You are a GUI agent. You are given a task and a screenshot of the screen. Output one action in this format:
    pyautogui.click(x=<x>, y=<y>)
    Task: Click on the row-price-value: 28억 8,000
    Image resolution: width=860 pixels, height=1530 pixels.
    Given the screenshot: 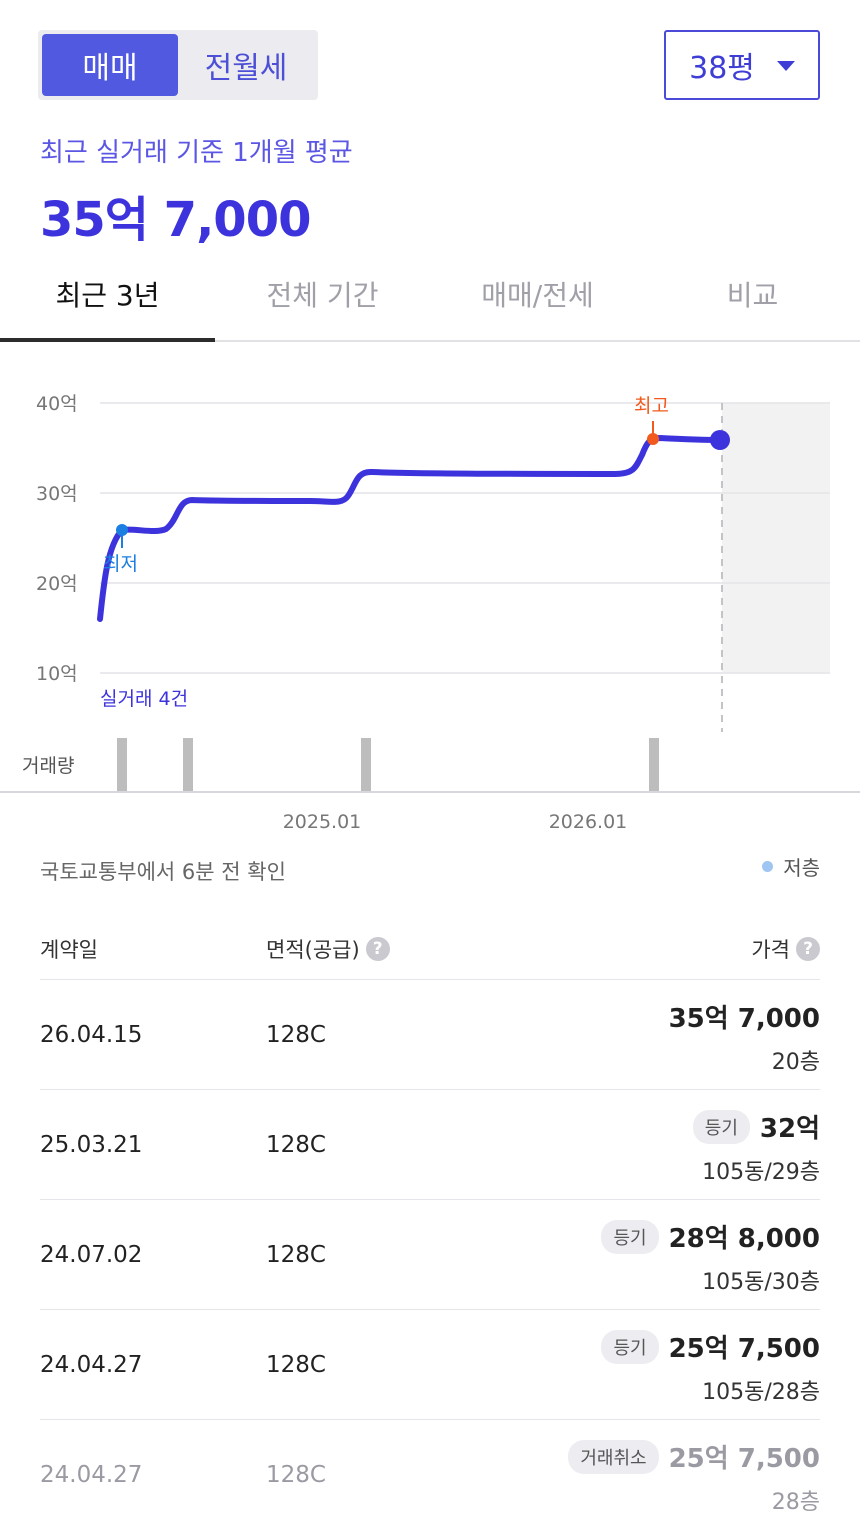 What is the action you would take?
    pyautogui.click(x=744, y=1239)
    